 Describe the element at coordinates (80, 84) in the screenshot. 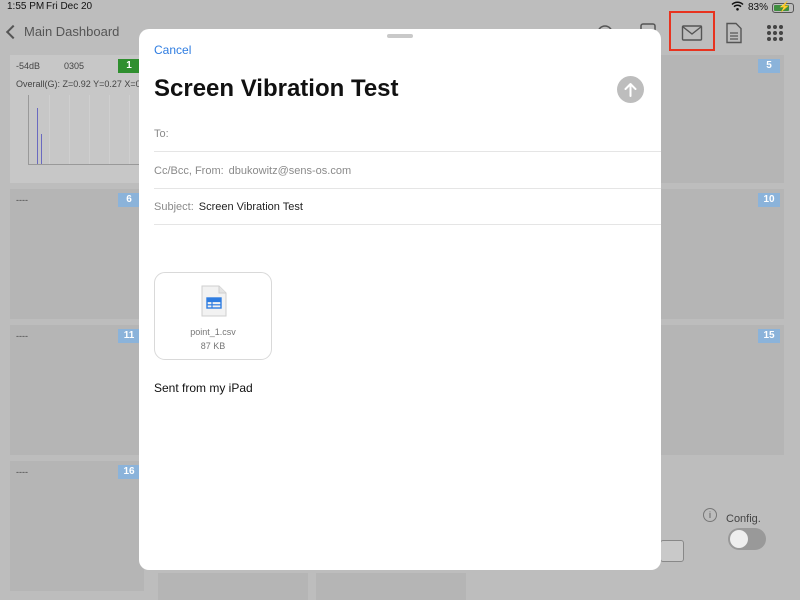

I see `tile-overall: Overall(G): Z=0.92 Y=0.27 X=0.` at that location.